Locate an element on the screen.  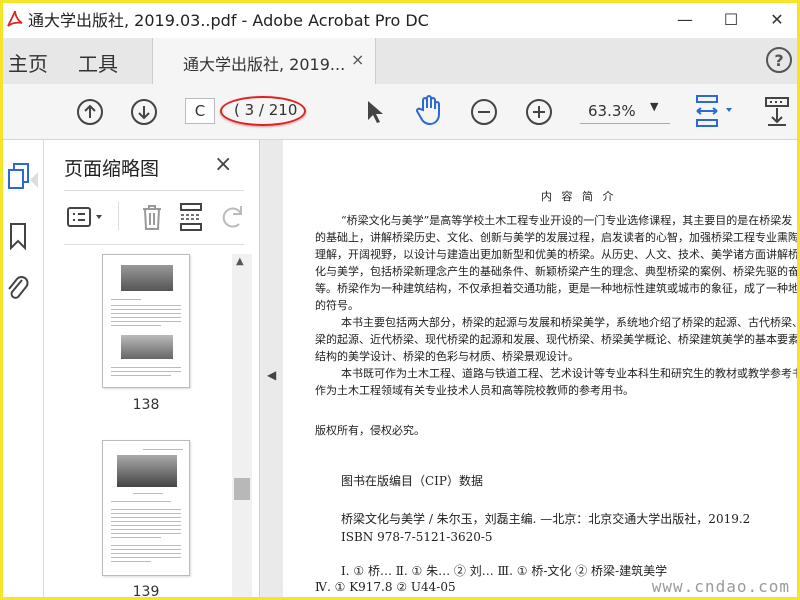
scroll-mode-icon is located at coordinates (779, 114).